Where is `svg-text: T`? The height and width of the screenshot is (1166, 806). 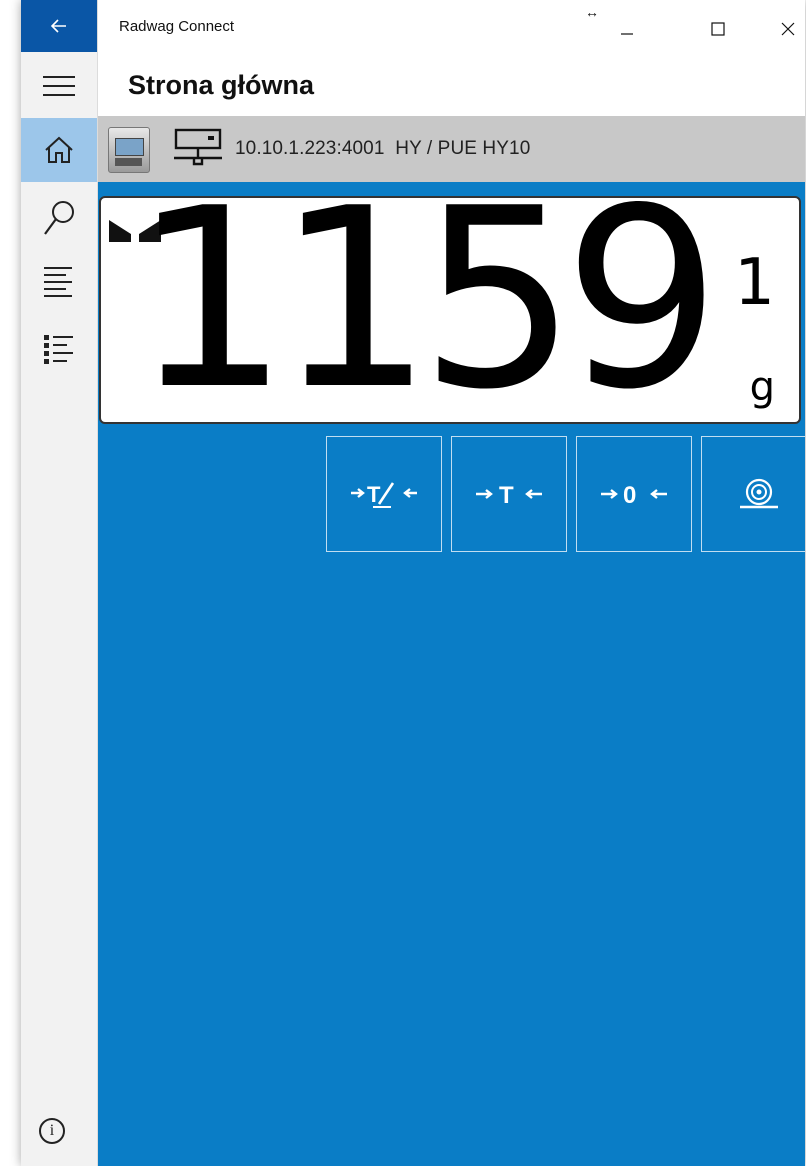
svg-text: T is located at coordinates (506, 495).